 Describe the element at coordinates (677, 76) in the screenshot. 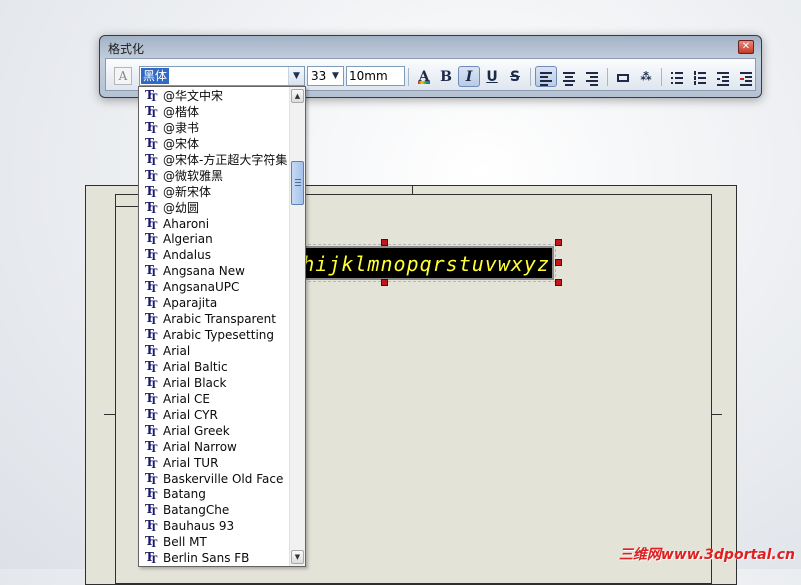

I see `bullets-button` at that location.